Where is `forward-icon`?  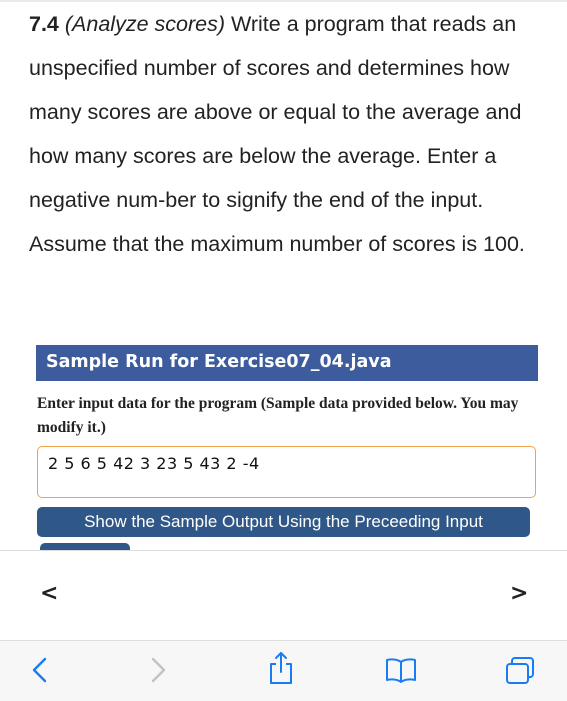
forward-icon is located at coordinates (158, 672).